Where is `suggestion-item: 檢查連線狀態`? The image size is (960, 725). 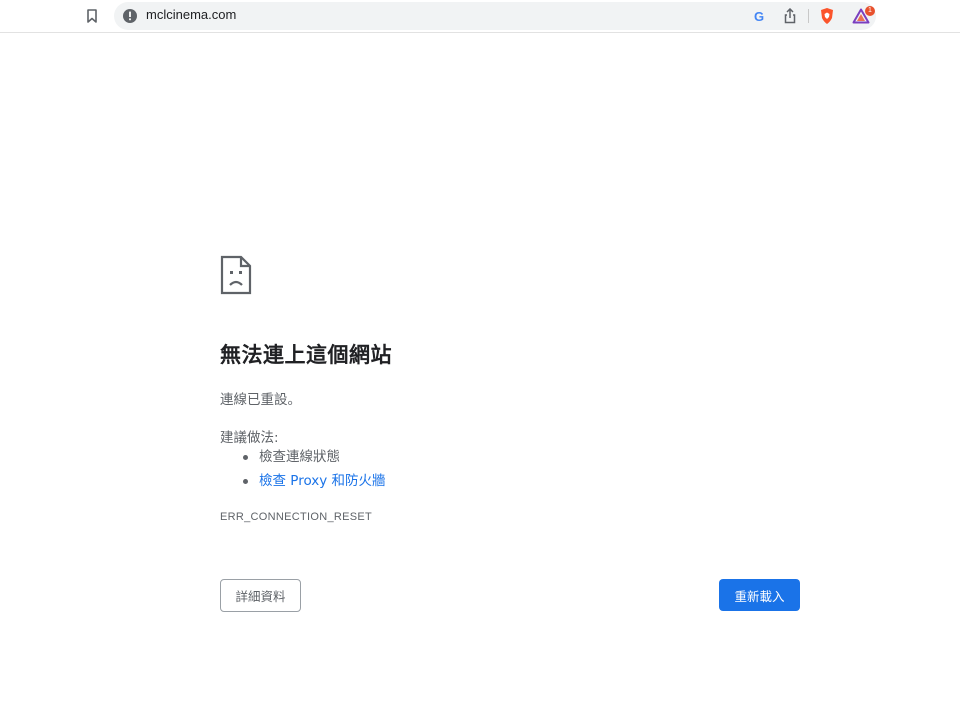 suggestion-item: 檢查連線狀態 is located at coordinates (303, 460).